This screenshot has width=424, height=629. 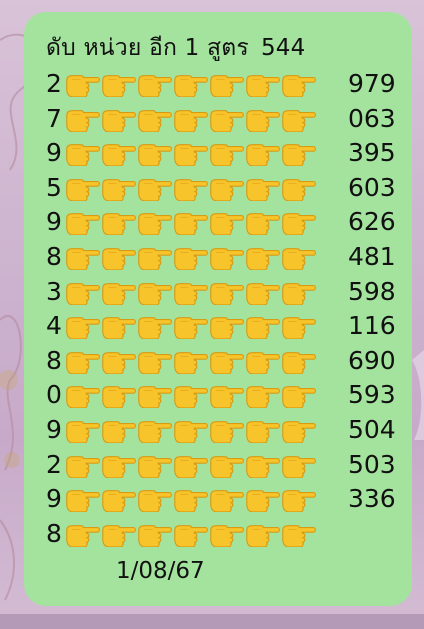 I want to click on row-number: 626, so click(x=372, y=222).